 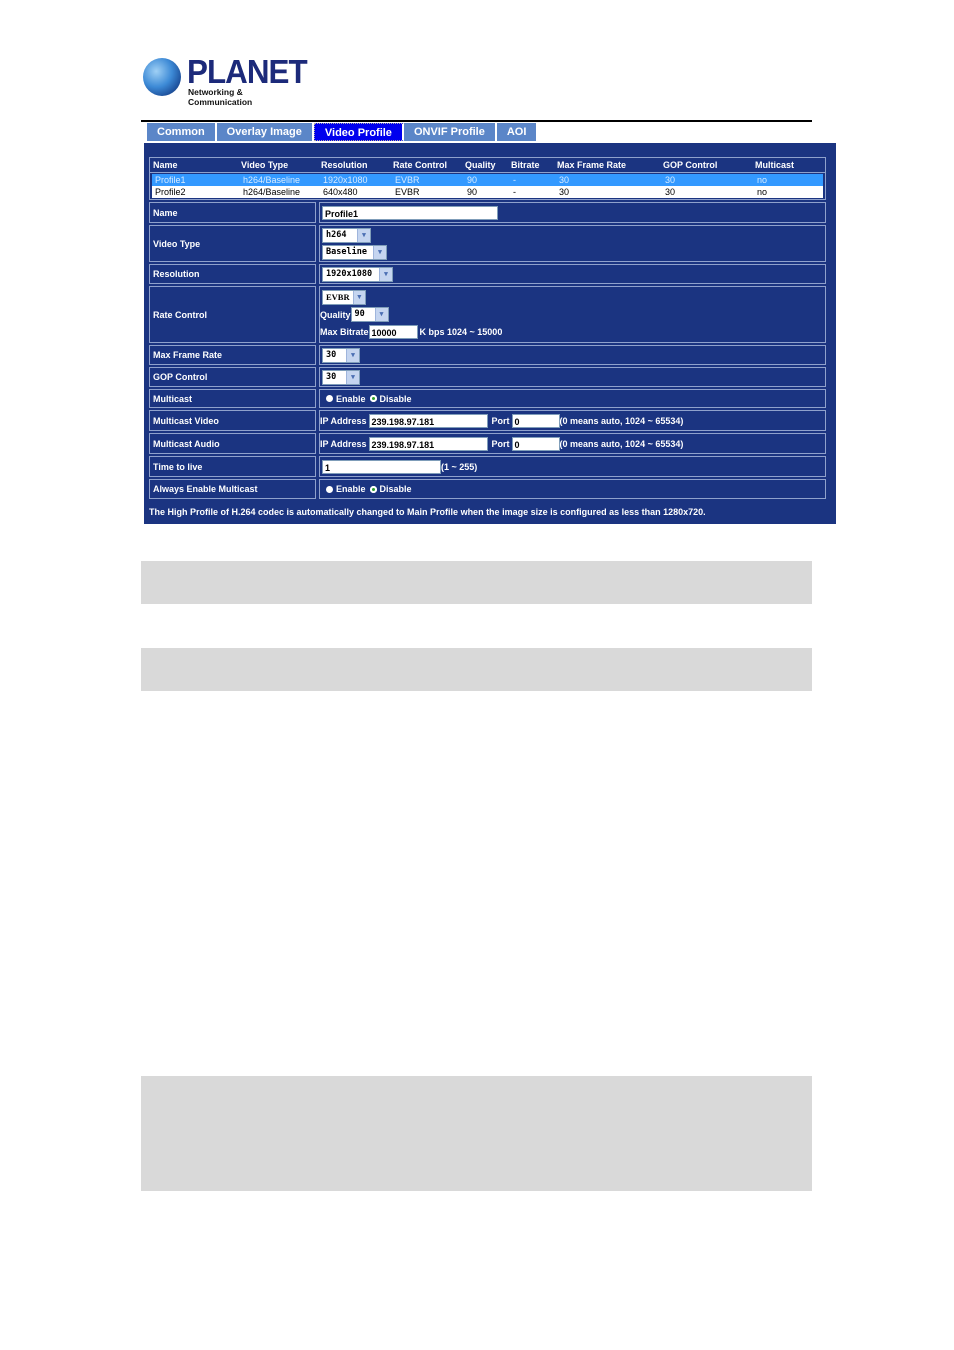 What do you see at coordinates (690, 165) in the screenshot?
I see `col-header-gop-control: GOP Control` at bounding box center [690, 165].